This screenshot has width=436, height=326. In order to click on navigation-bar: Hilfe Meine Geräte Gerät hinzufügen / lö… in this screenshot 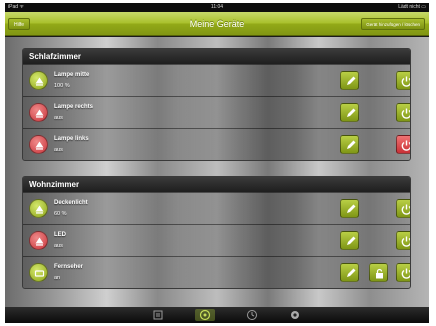, I will do `click(217, 24)`.